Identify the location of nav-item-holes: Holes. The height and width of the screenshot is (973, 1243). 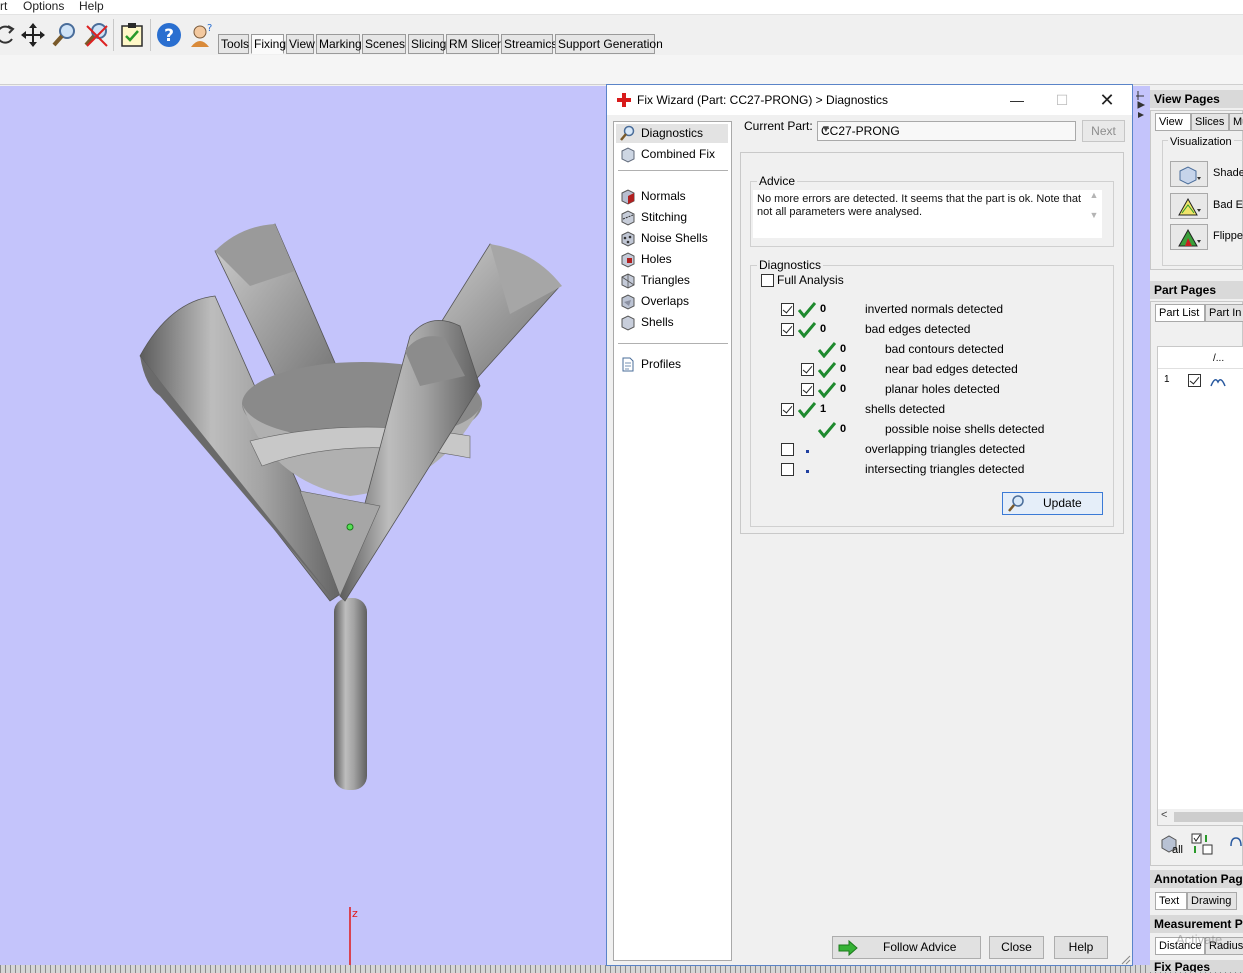
(672, 259).